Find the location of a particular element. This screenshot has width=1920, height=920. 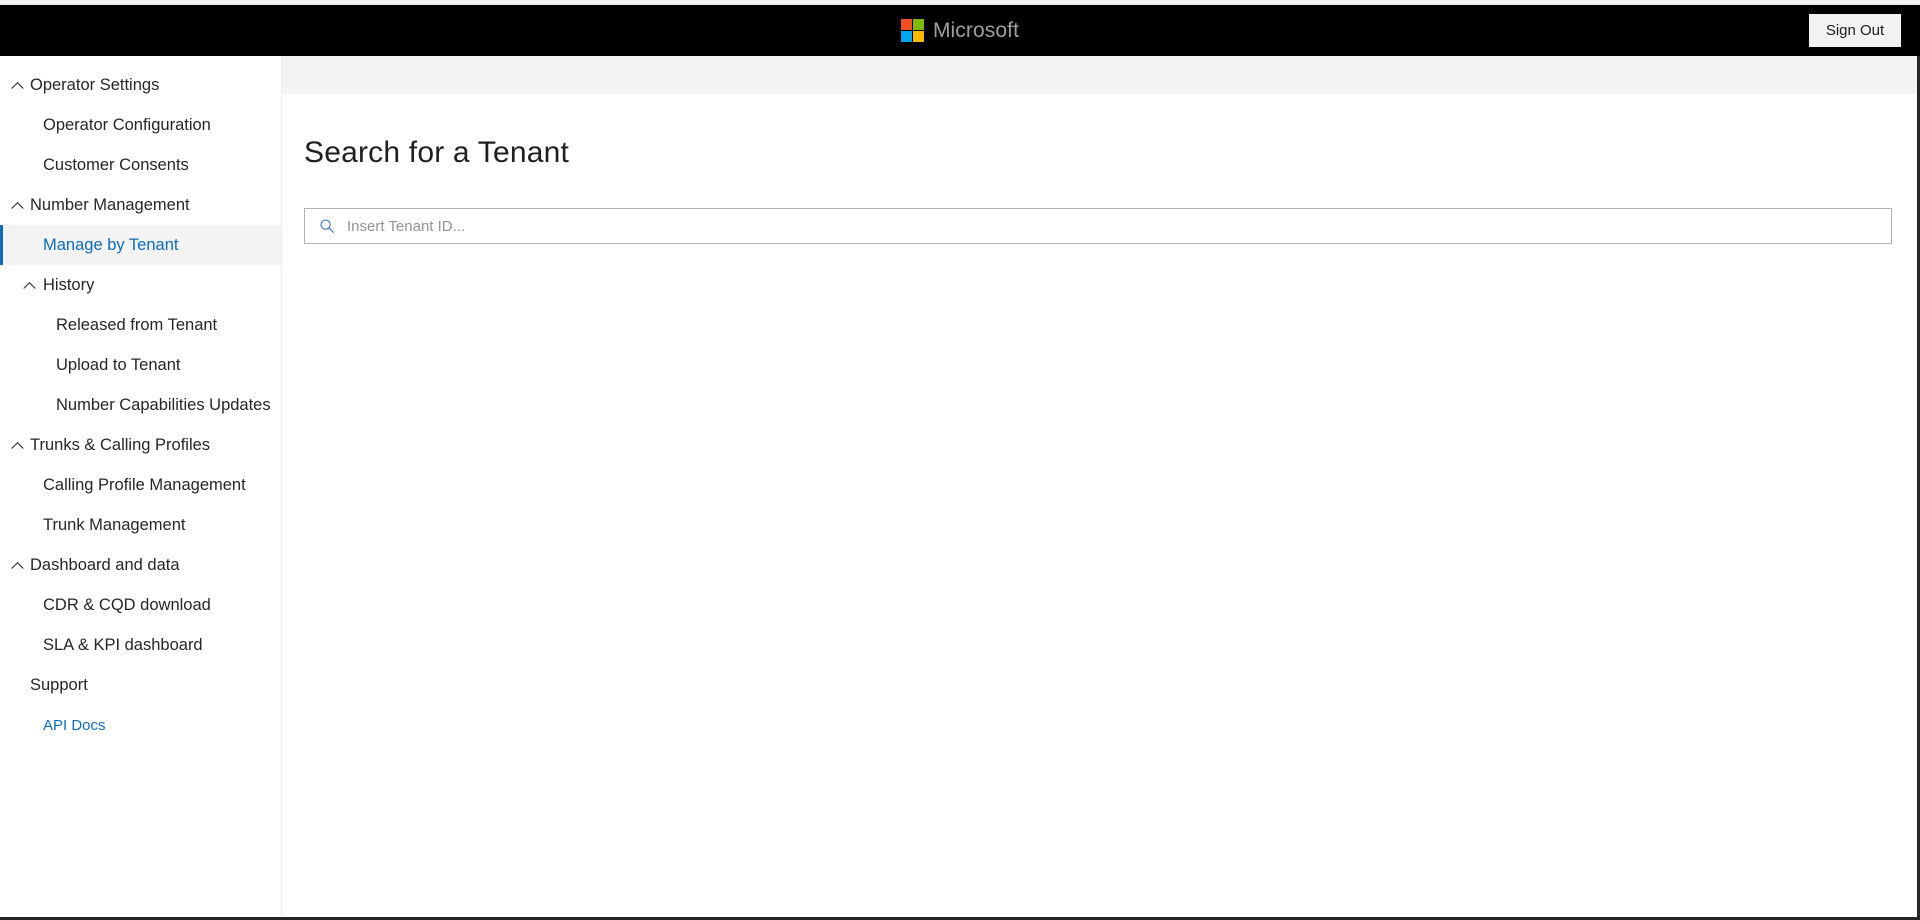

sidebar-item-released-from-tenant: Released from Tenant is located at coordinates (140, 325).